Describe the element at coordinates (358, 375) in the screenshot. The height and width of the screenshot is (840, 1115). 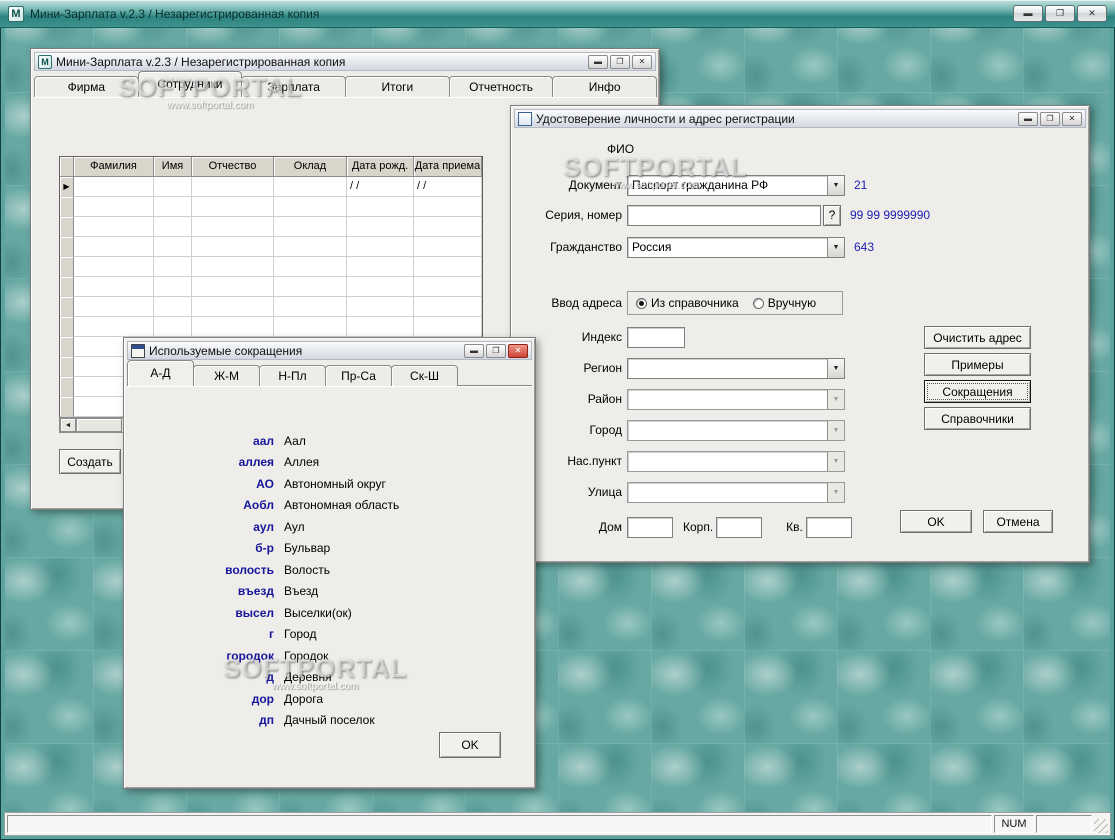
I see `tab-Пр-Са: Пр-Са` at that location.